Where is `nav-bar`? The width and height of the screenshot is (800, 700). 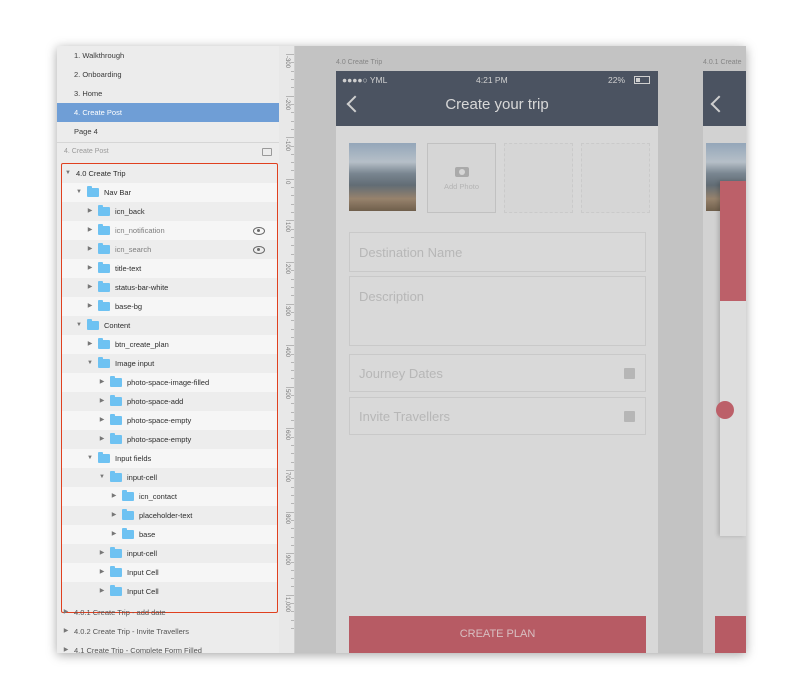 nav-bar is located at coordinates (724, 98).